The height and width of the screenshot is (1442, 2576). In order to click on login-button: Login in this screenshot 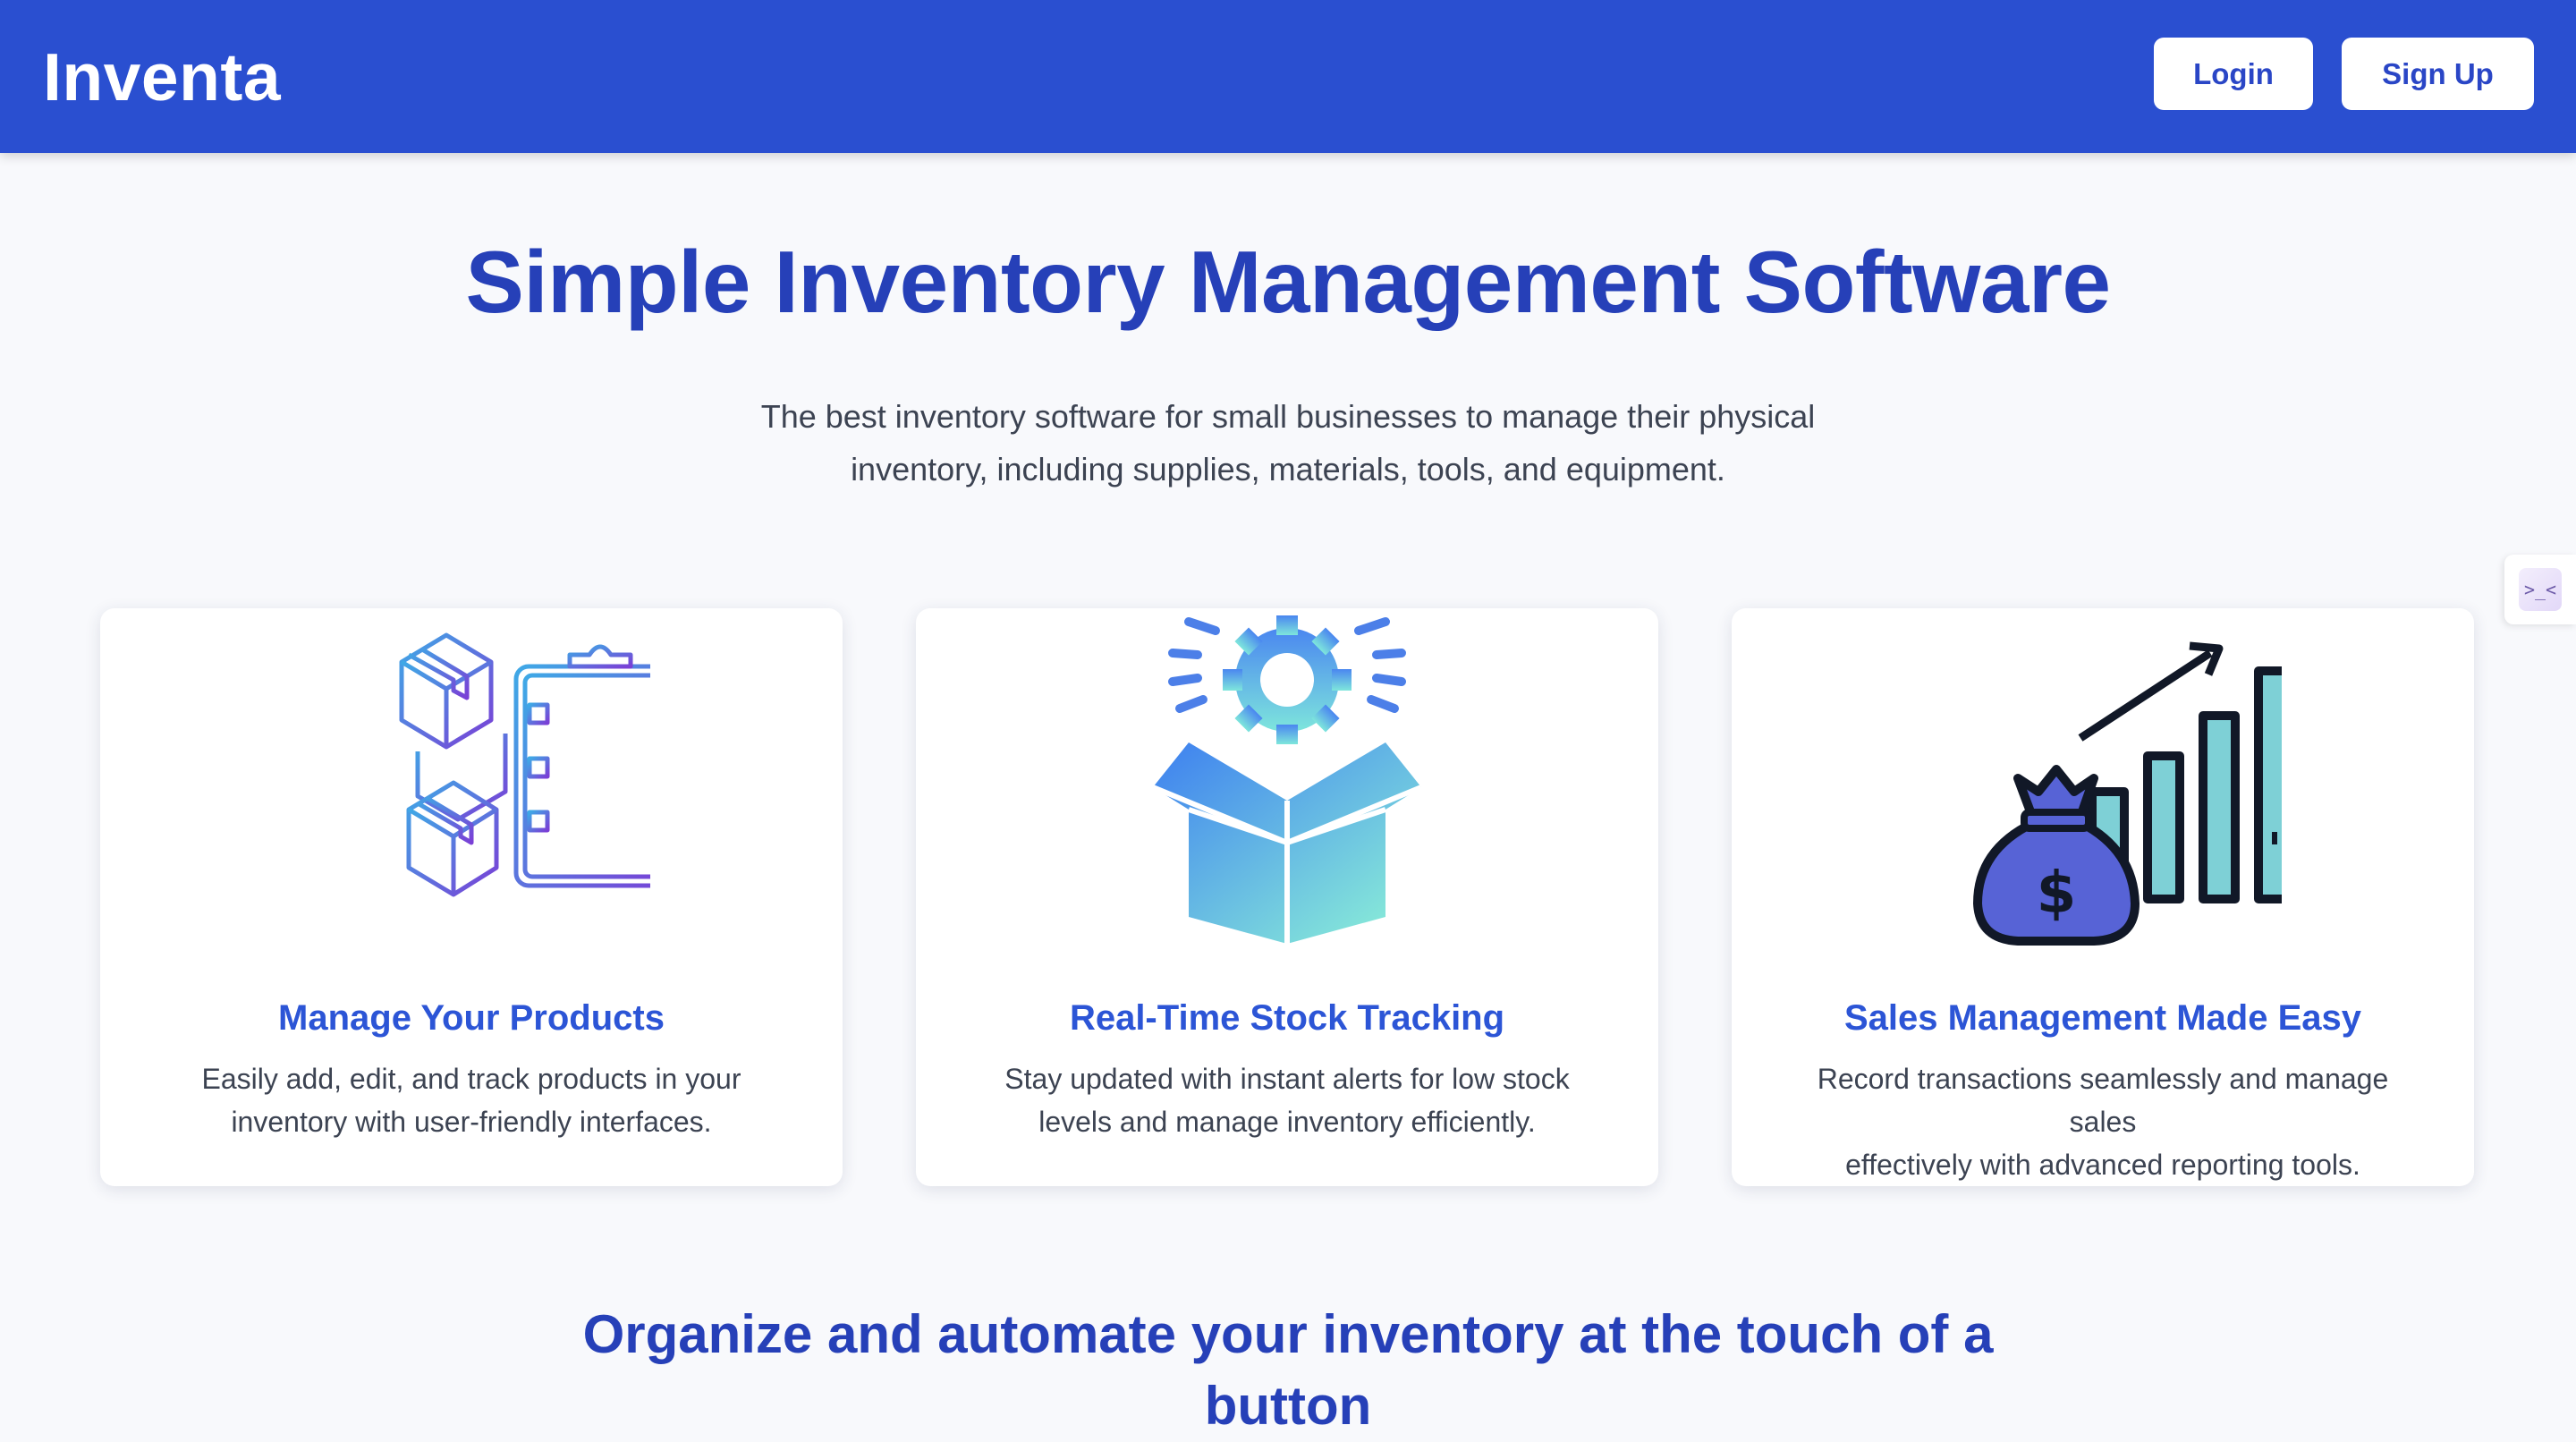, I will do `click(2233, 74)`.